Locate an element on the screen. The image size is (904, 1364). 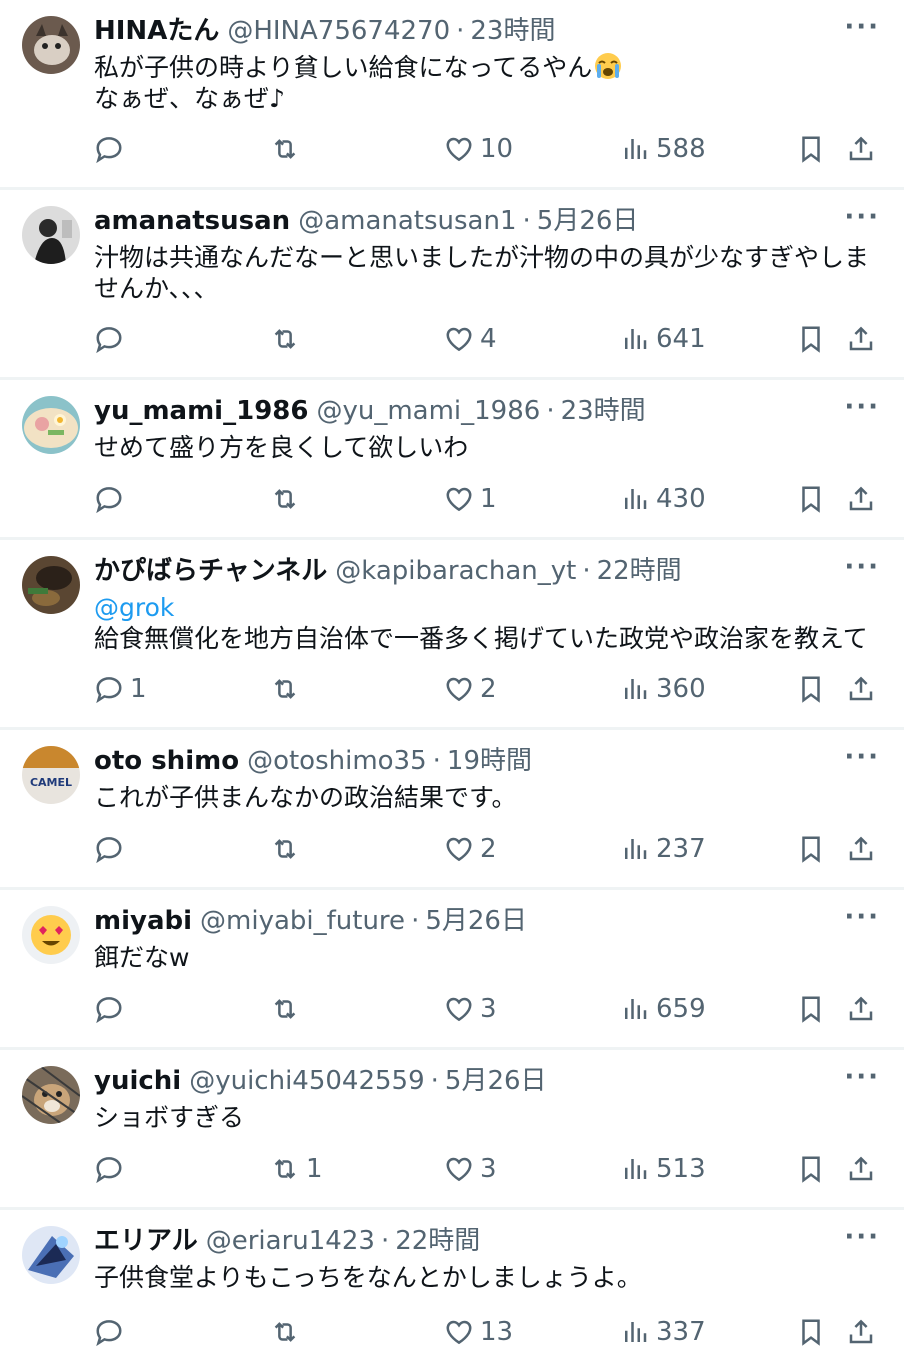
display-name: エリアル is located at coordinates (146, 1241).